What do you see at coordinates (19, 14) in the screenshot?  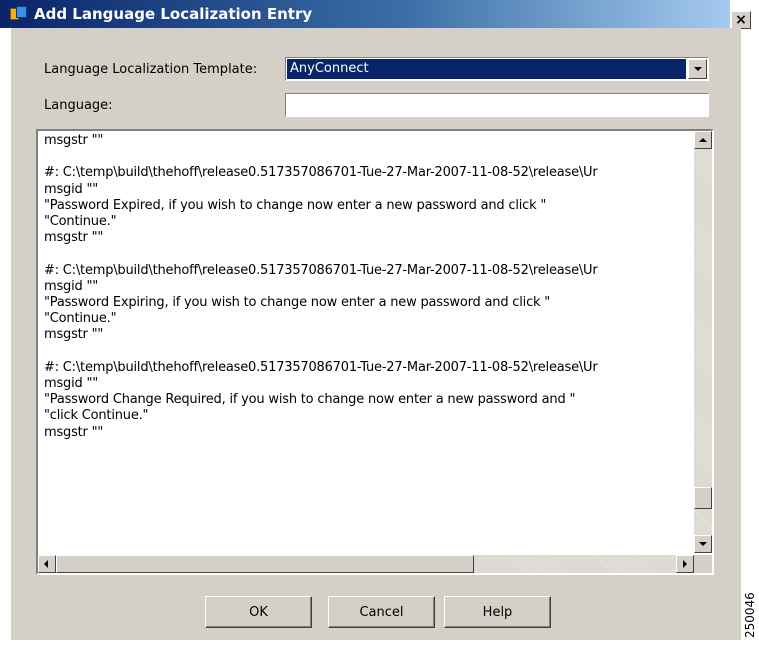 I see `app-icon` at bounding box center [19, 14].